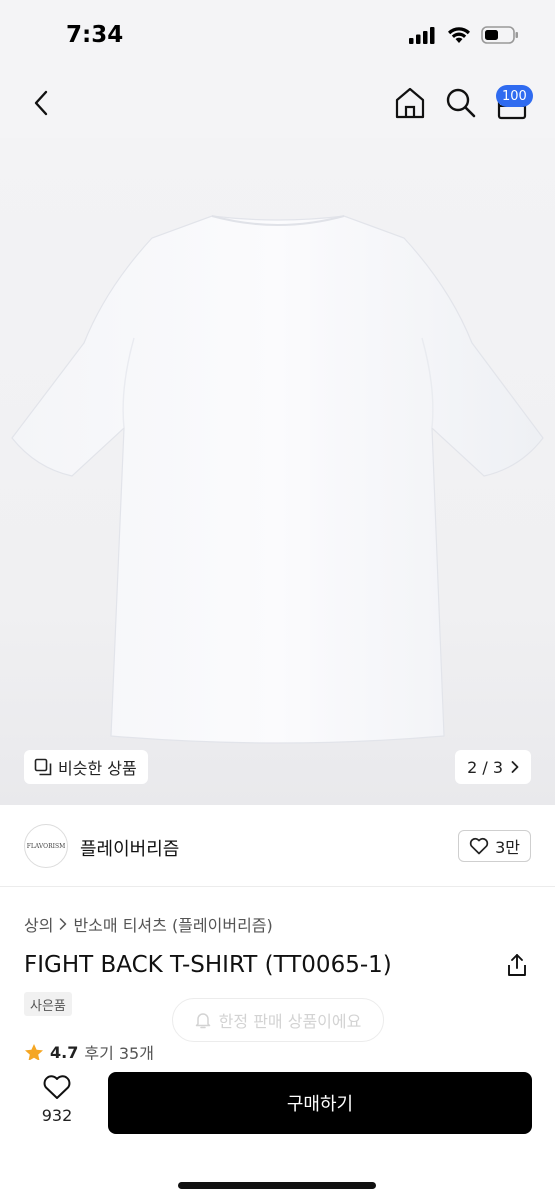 The image size is (555, 1200). What do you see at coordinates (422, 35) in the screenshot?
I see `signal-icon` at bounding box center [422, 35].